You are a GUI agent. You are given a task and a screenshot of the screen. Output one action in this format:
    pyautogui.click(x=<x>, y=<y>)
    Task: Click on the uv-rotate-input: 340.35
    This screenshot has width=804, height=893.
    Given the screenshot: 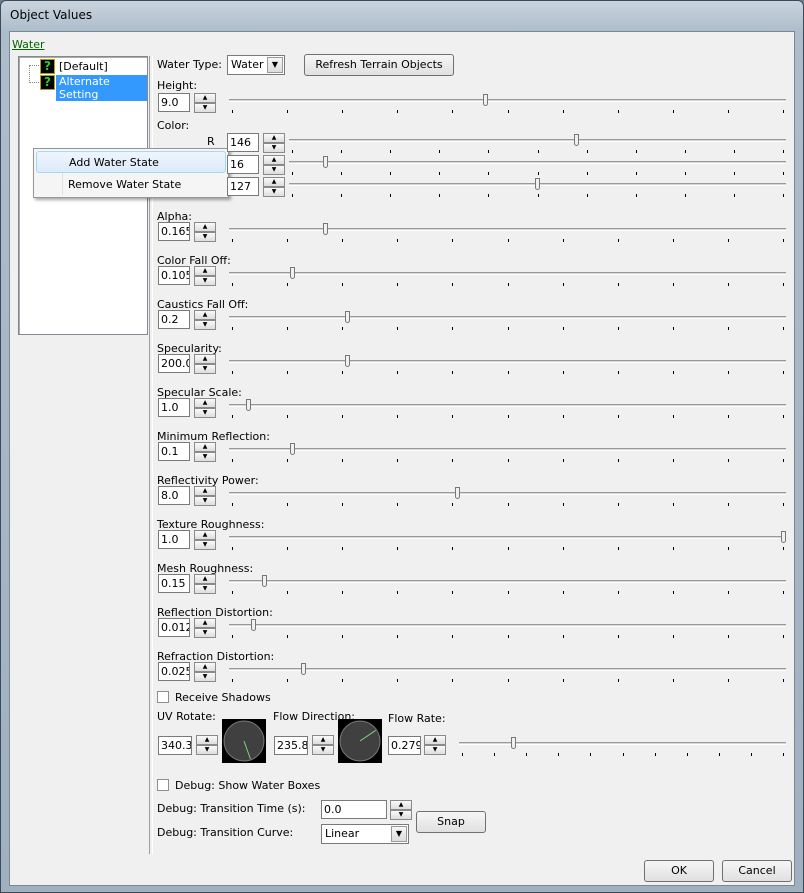 What is the action you would take?
    pyautogui.click(x=175, y=745)
    